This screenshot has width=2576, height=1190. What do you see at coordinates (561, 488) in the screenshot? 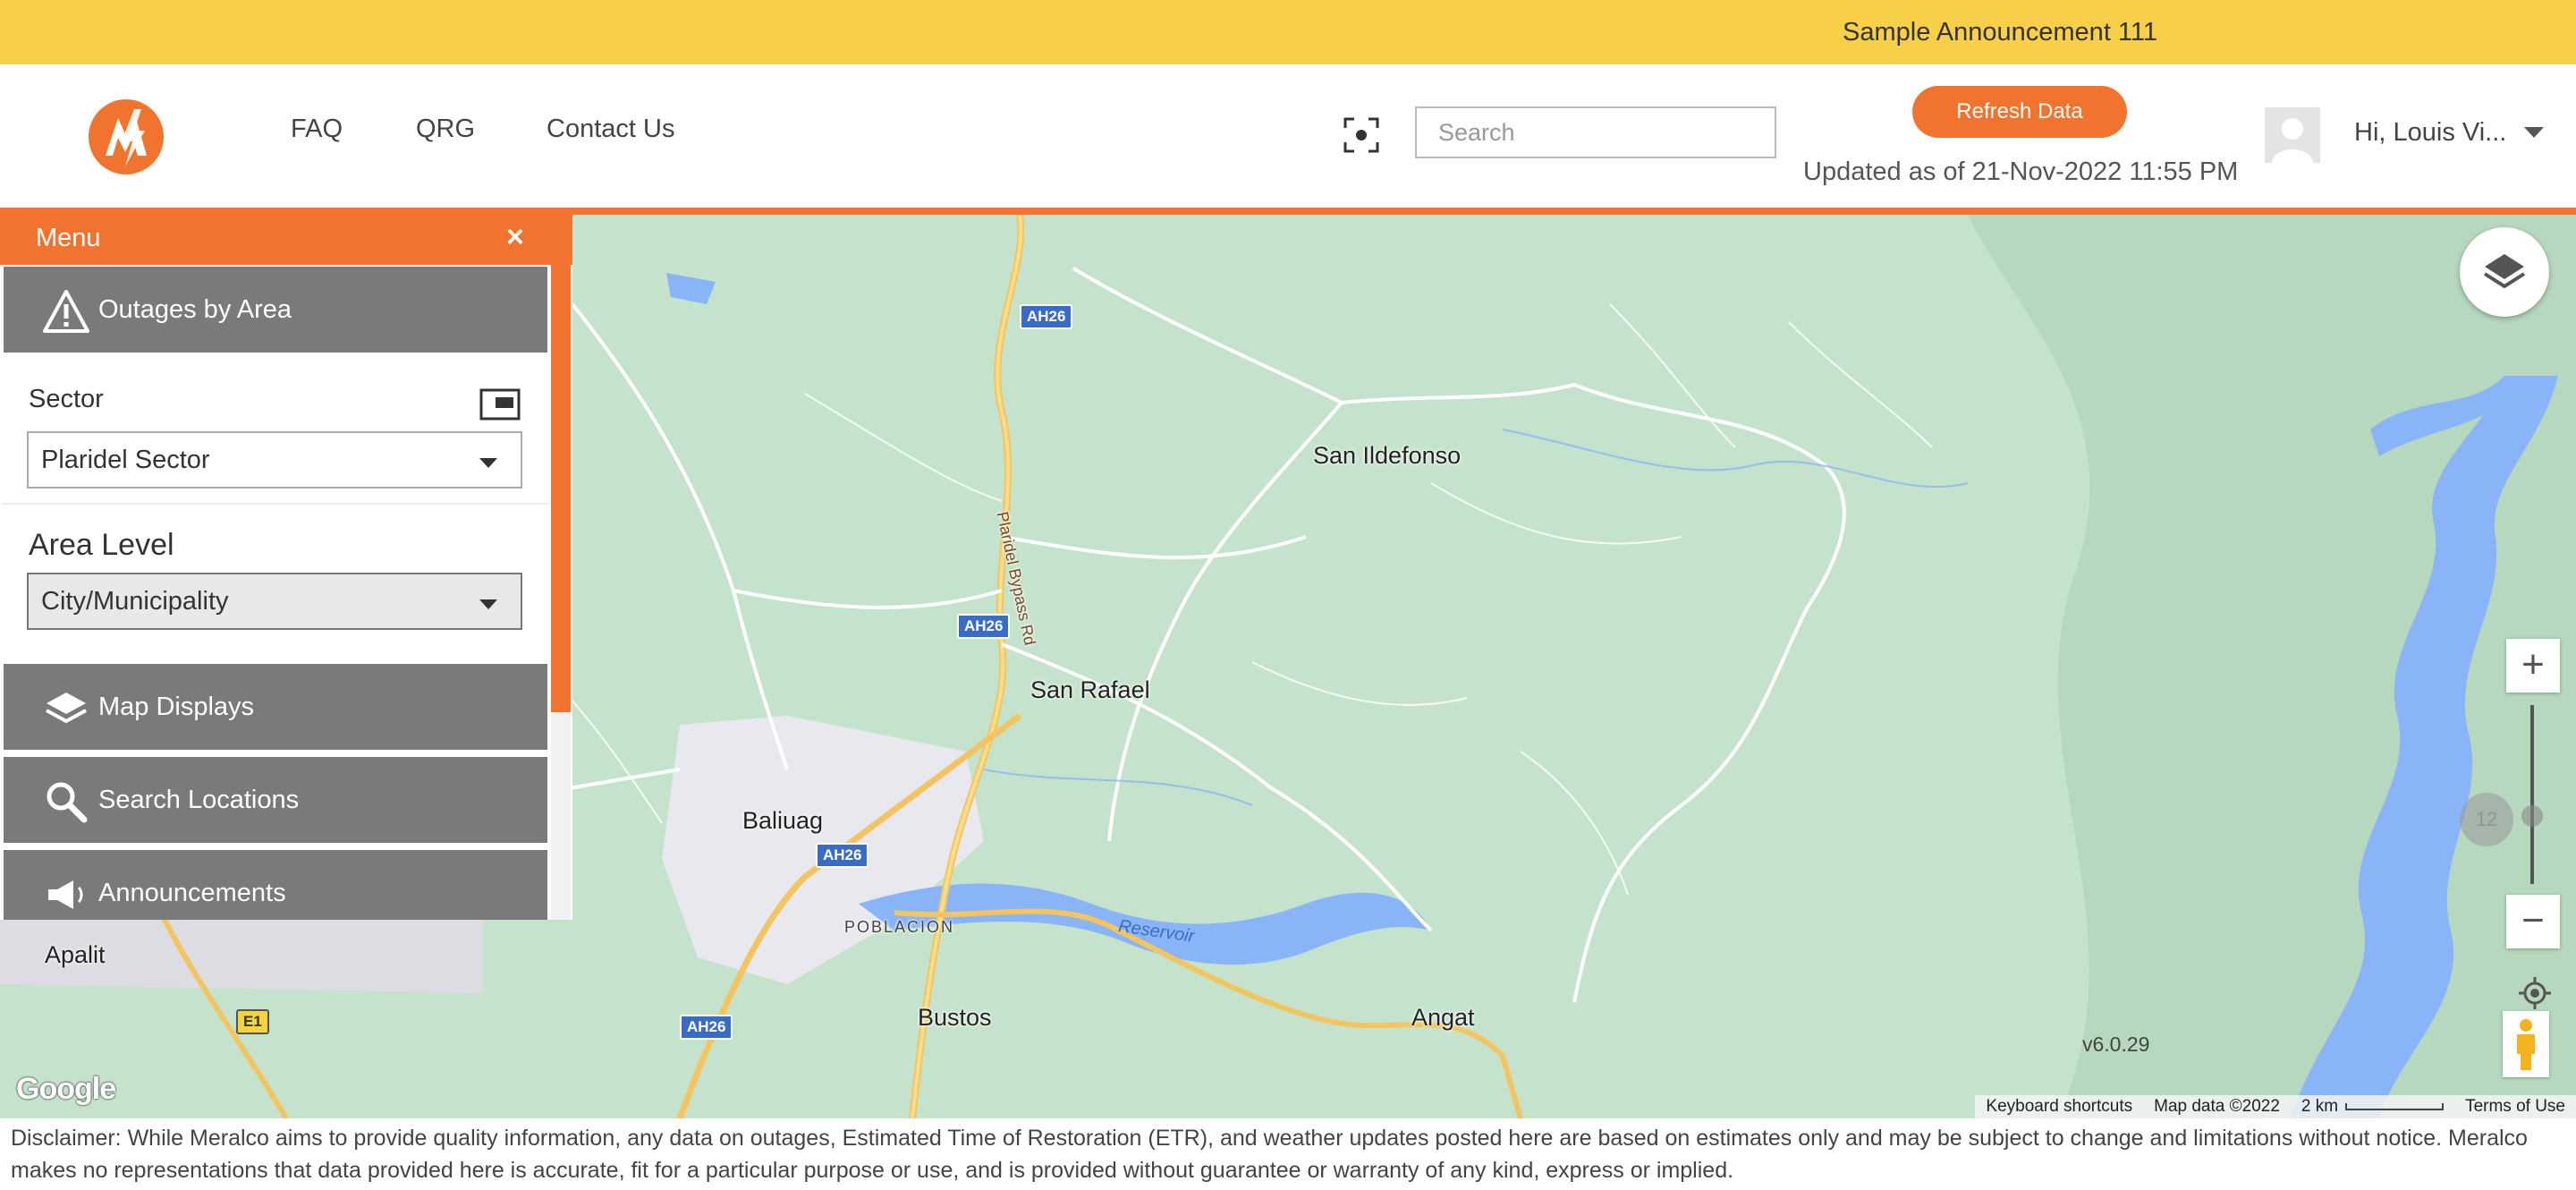
I see `menu-scrollbar-thumb` at bounding box center [561, 488].